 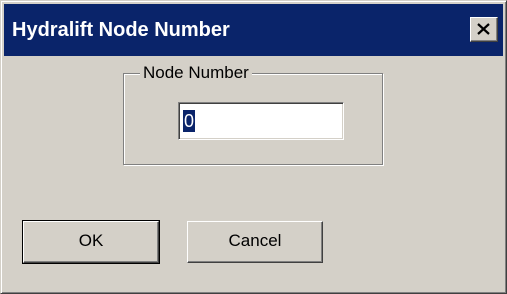 I want to click on group-label: Node Number, so click(x=196, y=73).